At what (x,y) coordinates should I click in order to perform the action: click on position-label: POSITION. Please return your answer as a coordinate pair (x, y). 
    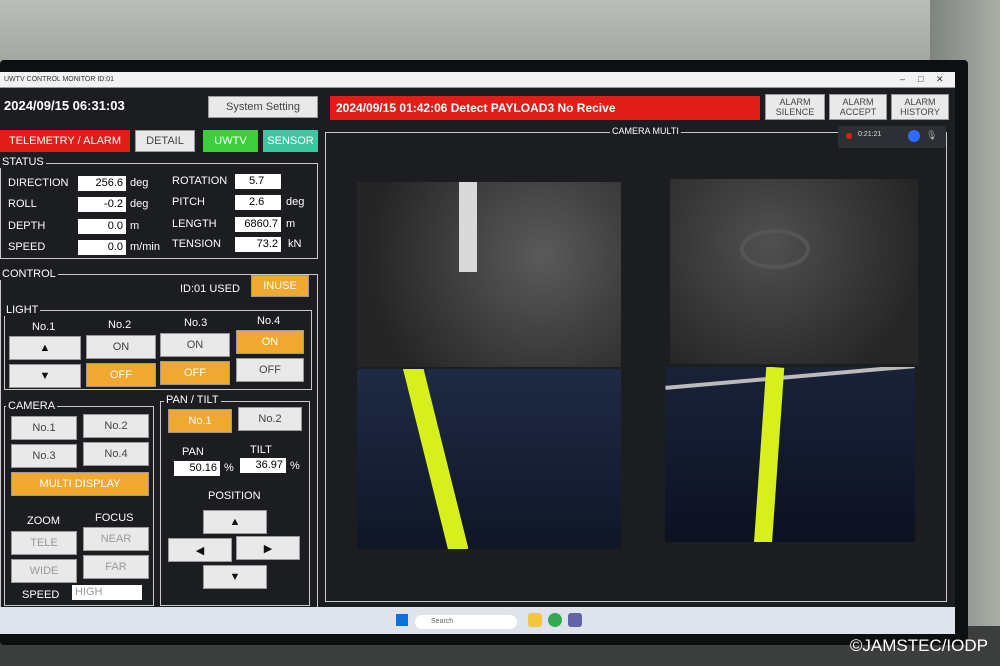
    Looking at the image, I should click on (234, 496).